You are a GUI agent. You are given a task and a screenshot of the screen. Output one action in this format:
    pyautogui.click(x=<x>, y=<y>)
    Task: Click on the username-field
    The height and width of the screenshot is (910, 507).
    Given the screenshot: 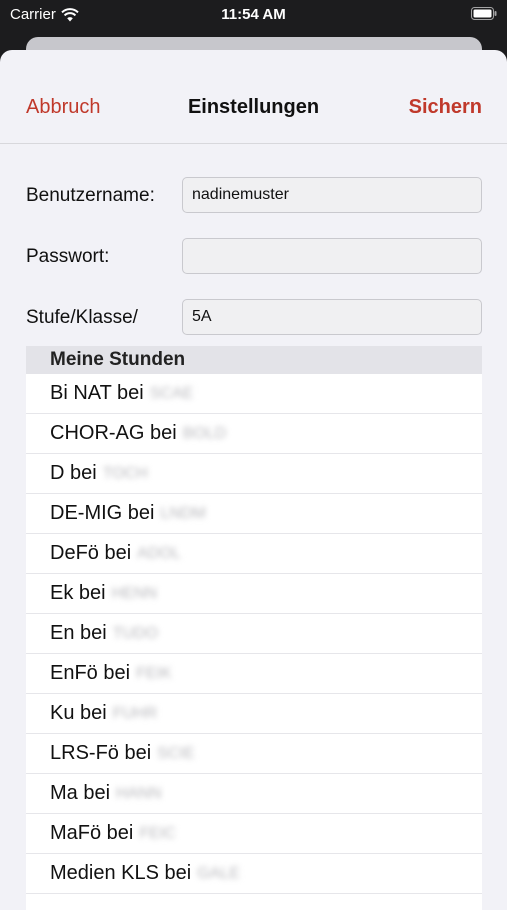 What is the action you would take?
    pyautogui.click(x=332, y=195)
    